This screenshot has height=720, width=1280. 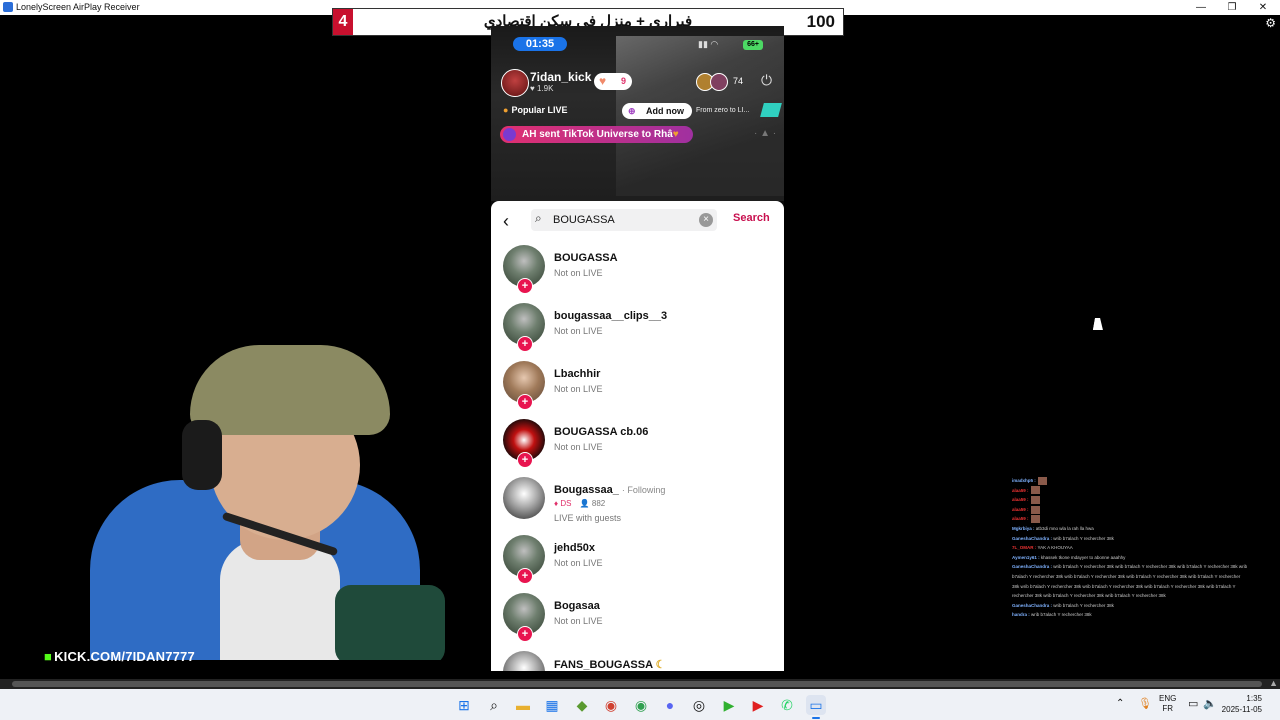 What do you see at coordinates (390, 622) in the screenshot?
I see `webcam-phone` at bounding box center [390, 622].